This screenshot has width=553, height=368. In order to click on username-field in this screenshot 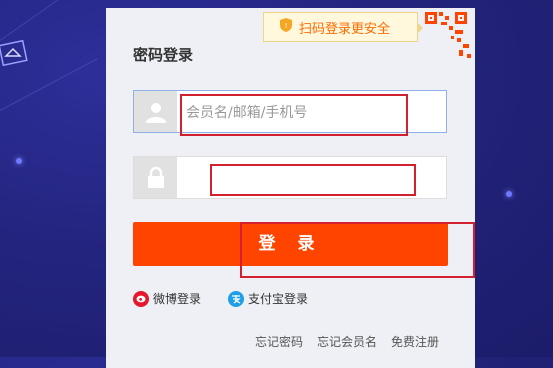, I will do `click(290, 112)`.